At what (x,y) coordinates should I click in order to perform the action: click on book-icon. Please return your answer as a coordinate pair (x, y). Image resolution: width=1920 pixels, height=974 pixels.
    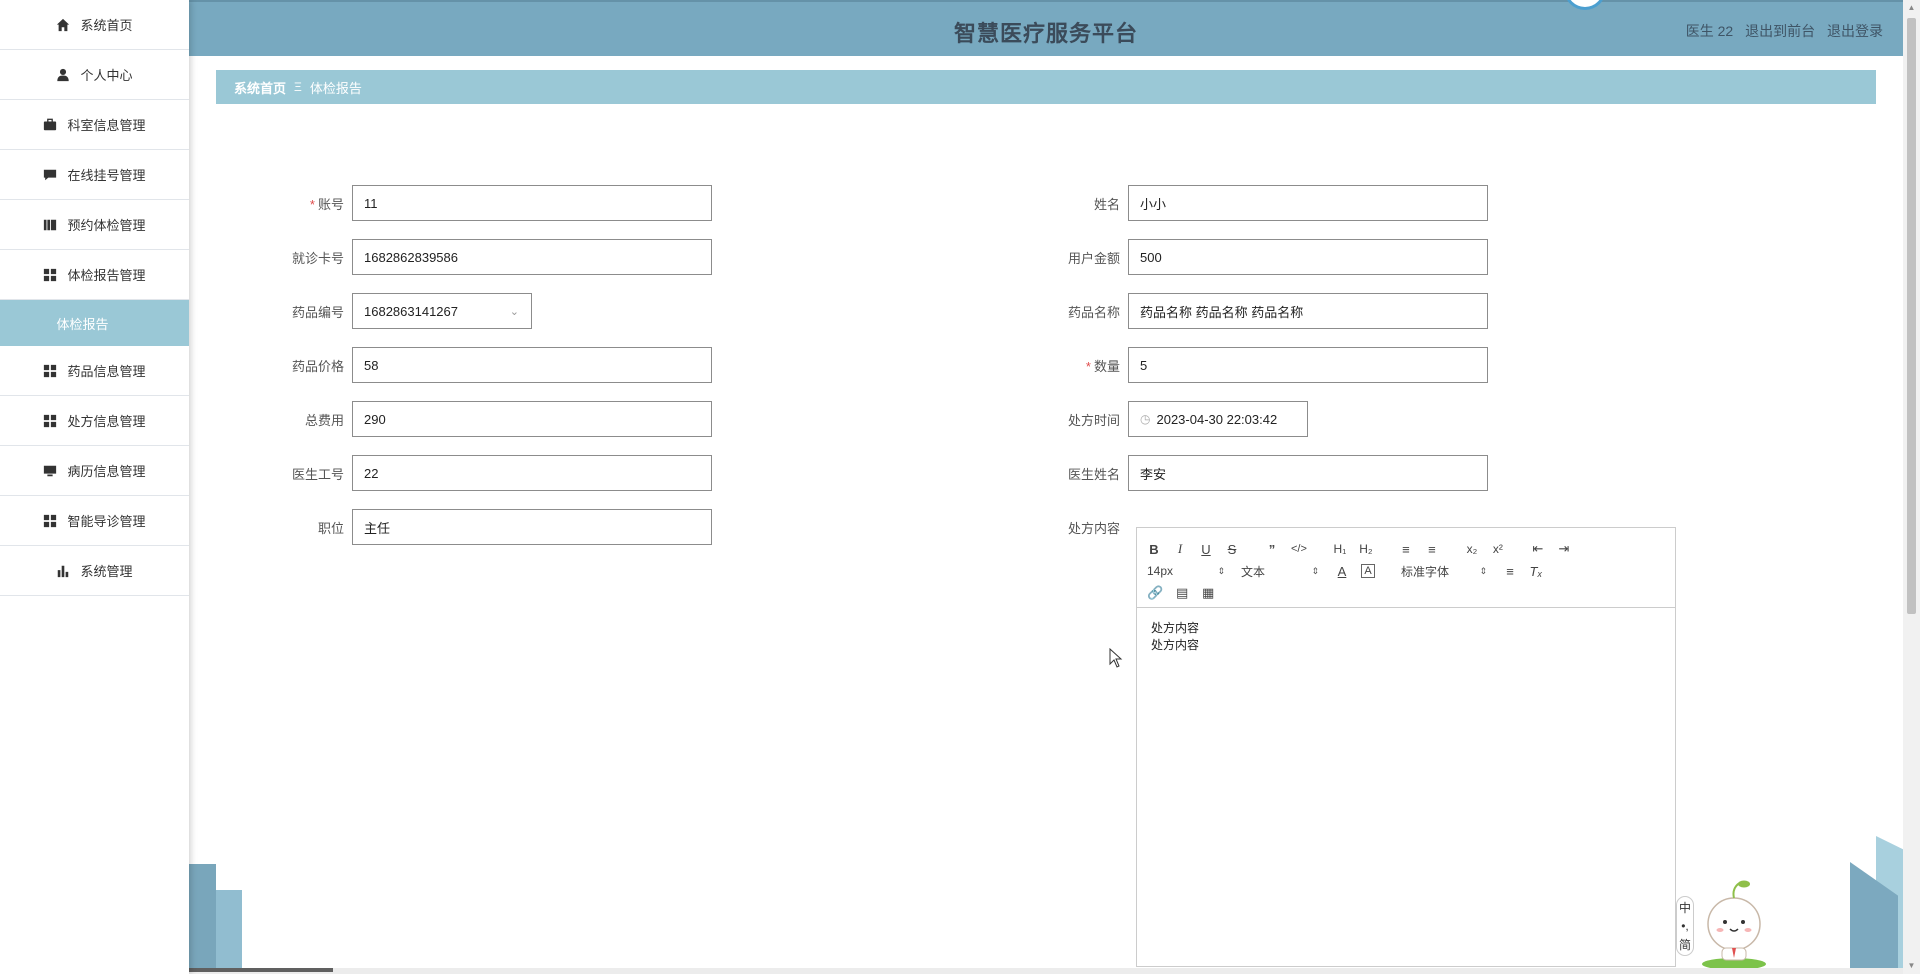
    Looking at the image, I should click on (50, 225).